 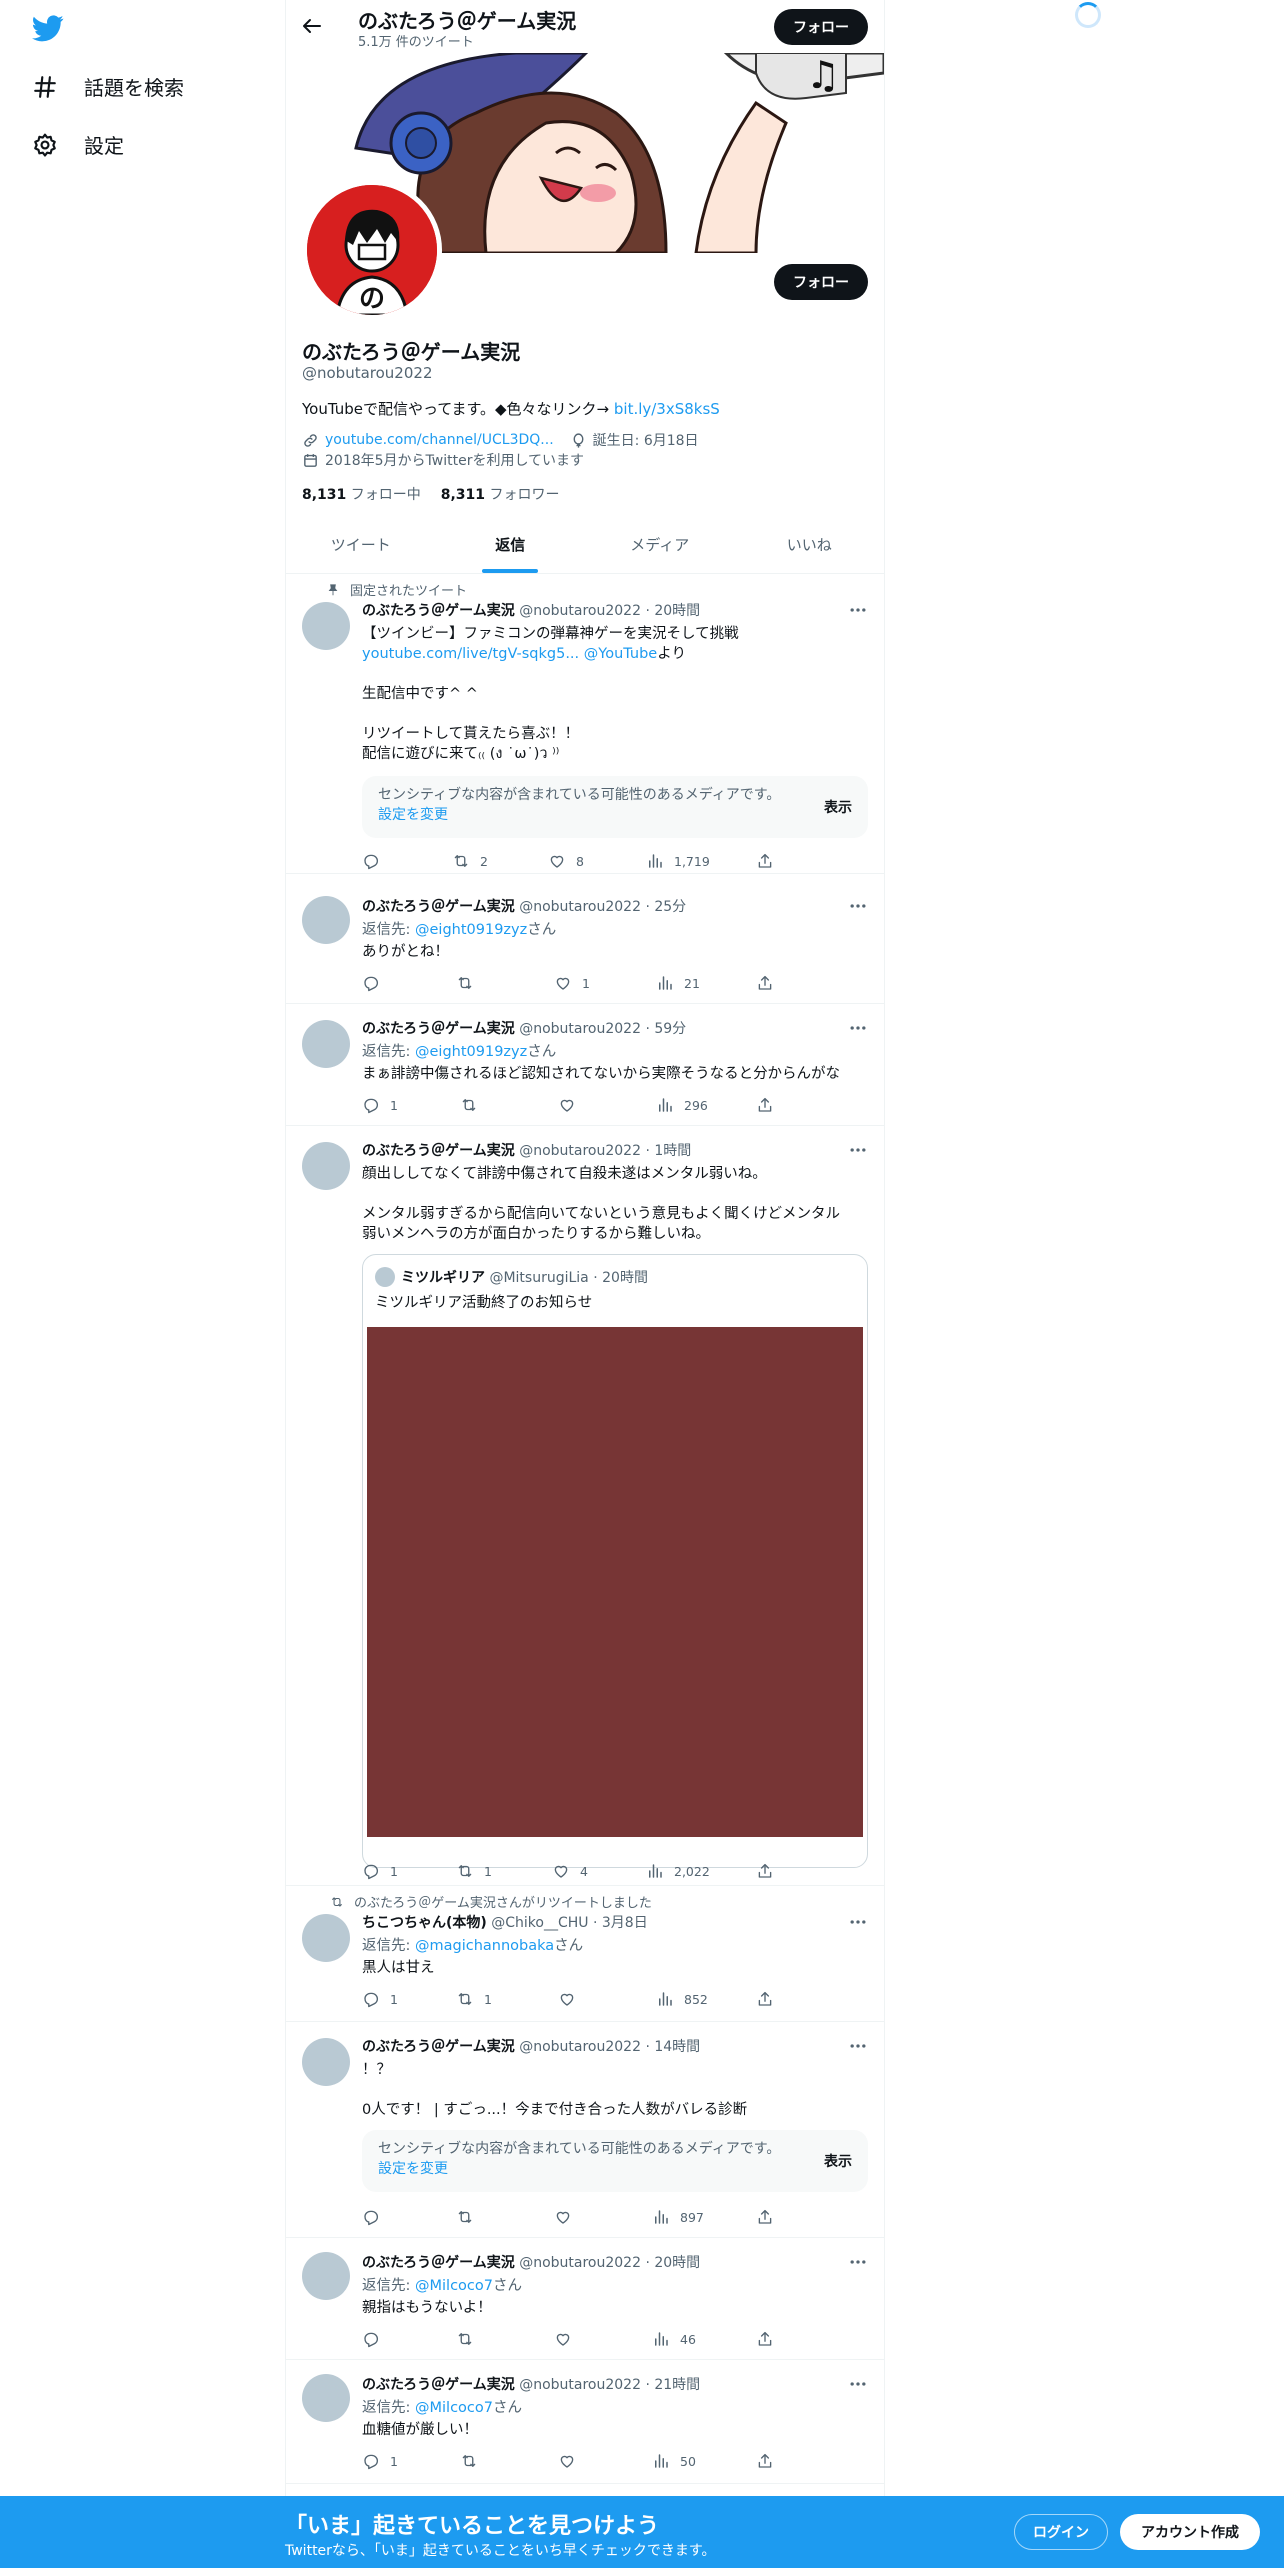 What do you see at coordinates (470, 861) in the screenshot?
I see `retweet-button: 2` at bounding box center [470, 861].